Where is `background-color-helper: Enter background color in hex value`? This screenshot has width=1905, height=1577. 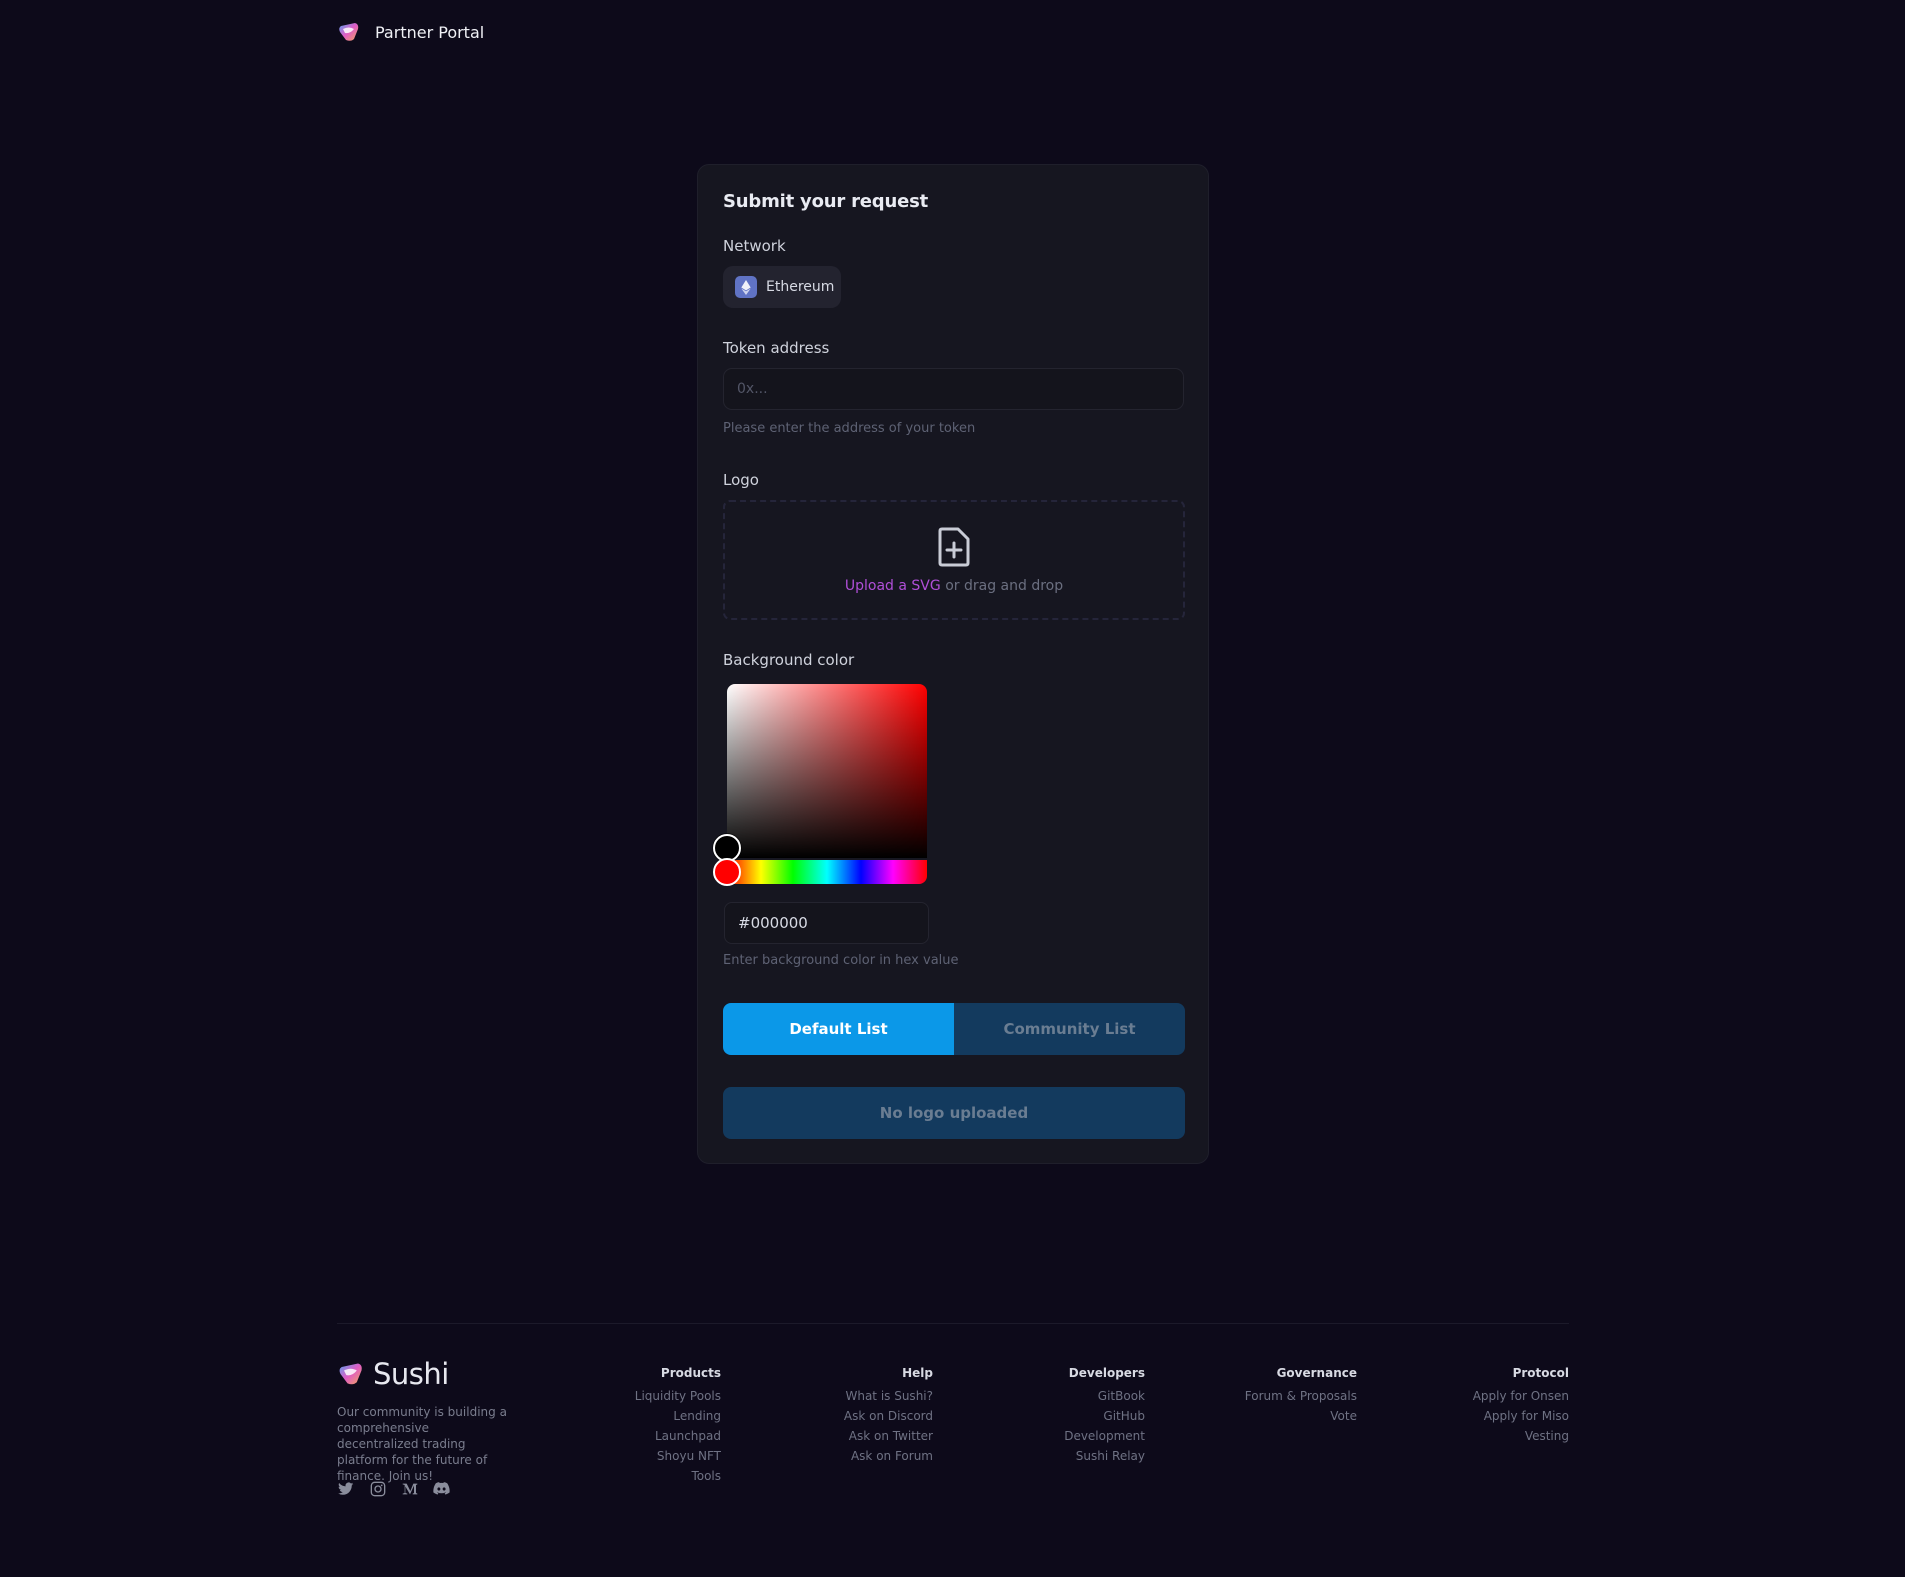
background-color-helper: Enter background color in hex value is located at coordinates (841, 960).